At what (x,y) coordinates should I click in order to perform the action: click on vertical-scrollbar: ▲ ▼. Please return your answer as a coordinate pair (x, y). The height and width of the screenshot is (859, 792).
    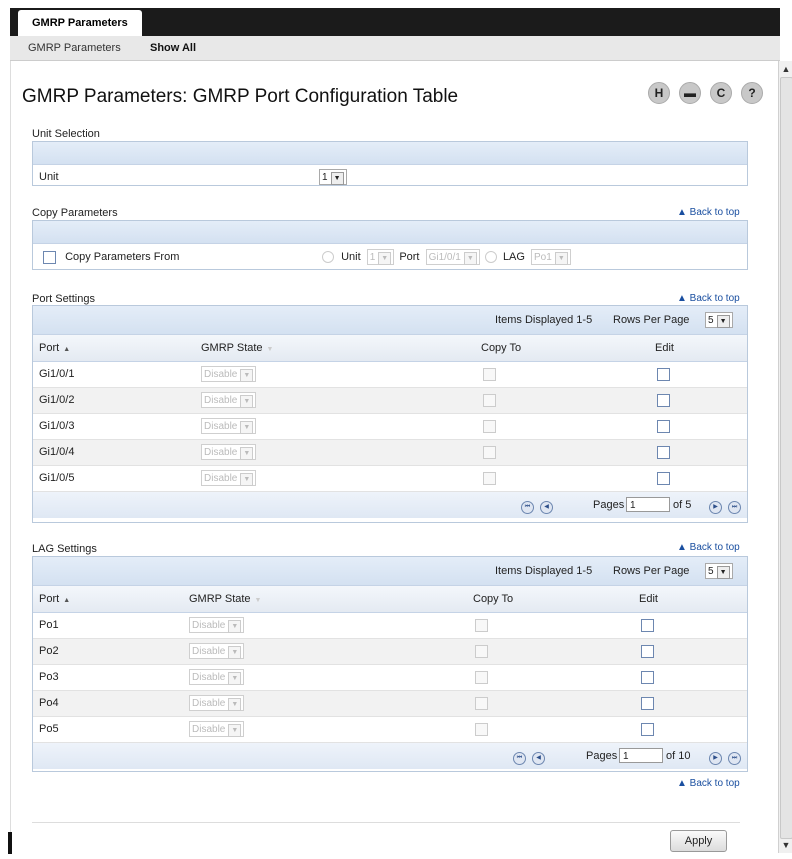
    Looking at the image, I should click on (785, 457).